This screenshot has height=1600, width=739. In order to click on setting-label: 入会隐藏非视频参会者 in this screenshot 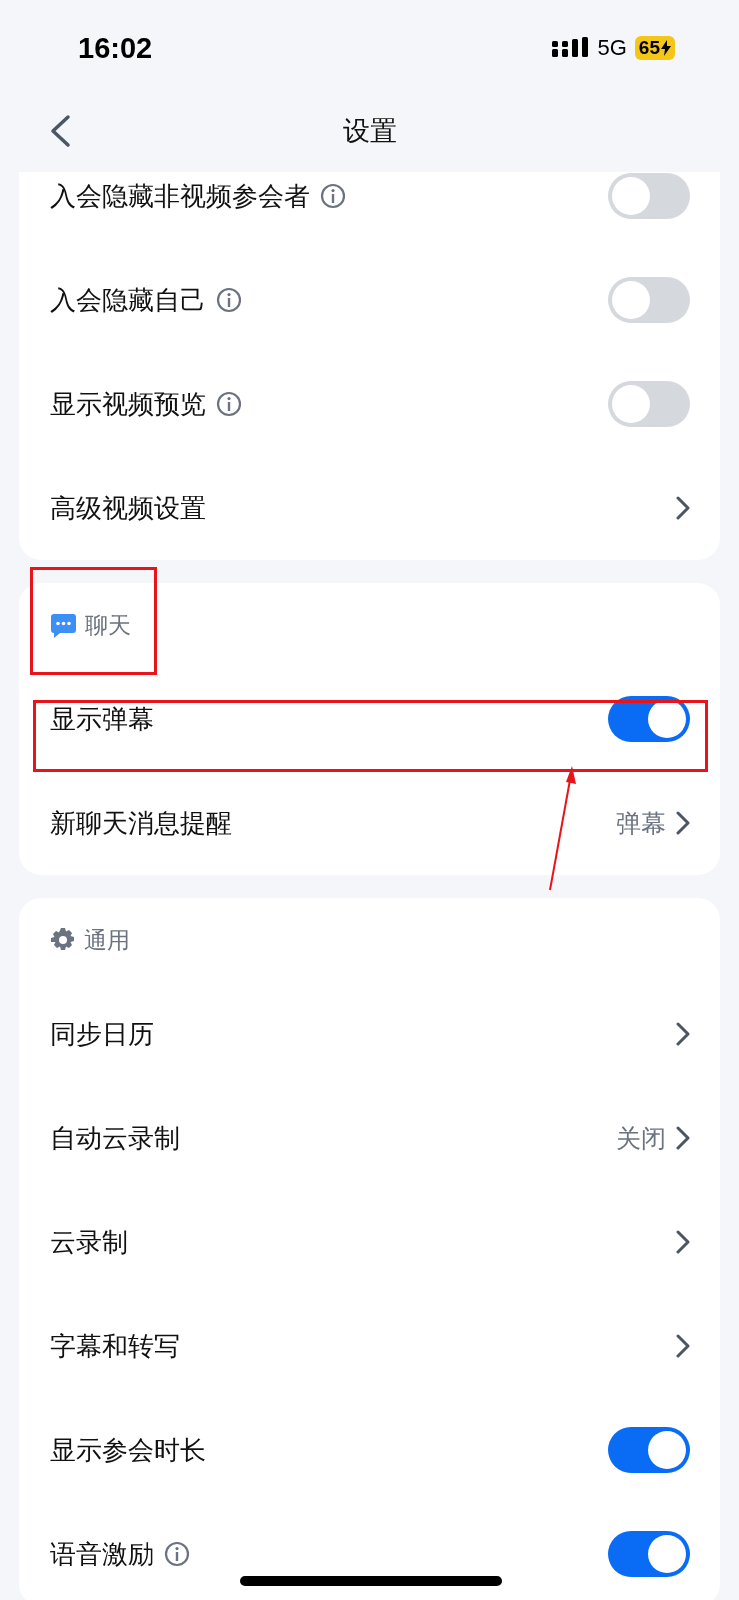, I will do `click(180, 196)`.